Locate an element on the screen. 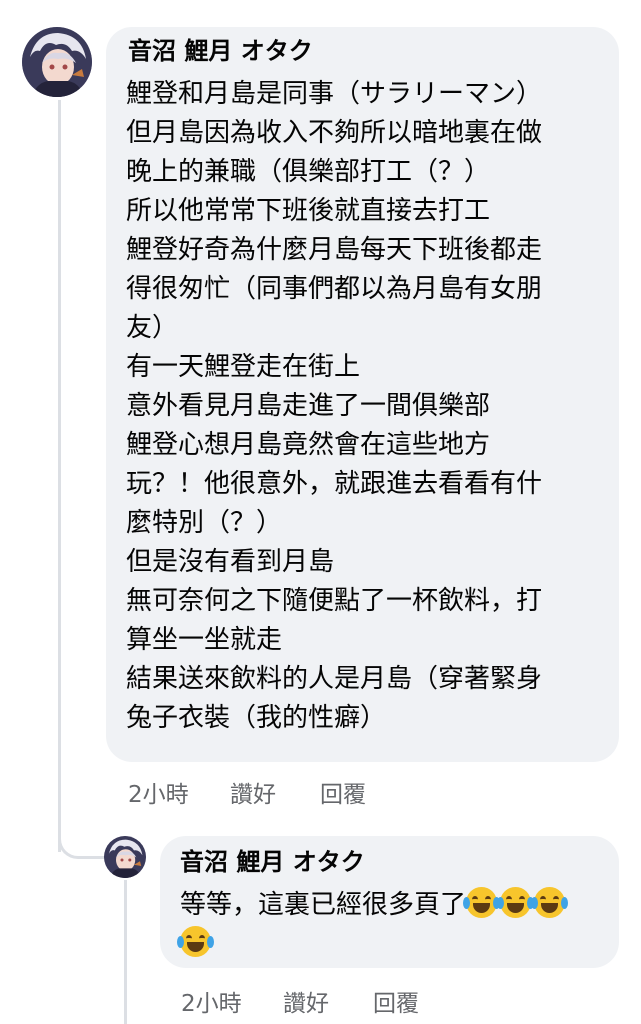 This screenshot has height=1024, width=641. comment-line: 麼特別（？） is located at coordinates (204, 523).